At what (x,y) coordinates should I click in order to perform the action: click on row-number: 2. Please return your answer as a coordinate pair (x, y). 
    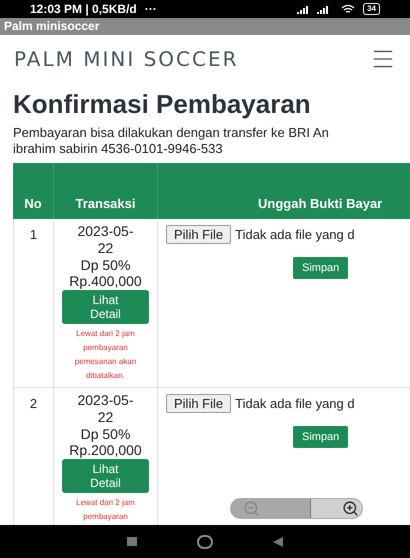
    Looking at the image, I should click on (34, 404).